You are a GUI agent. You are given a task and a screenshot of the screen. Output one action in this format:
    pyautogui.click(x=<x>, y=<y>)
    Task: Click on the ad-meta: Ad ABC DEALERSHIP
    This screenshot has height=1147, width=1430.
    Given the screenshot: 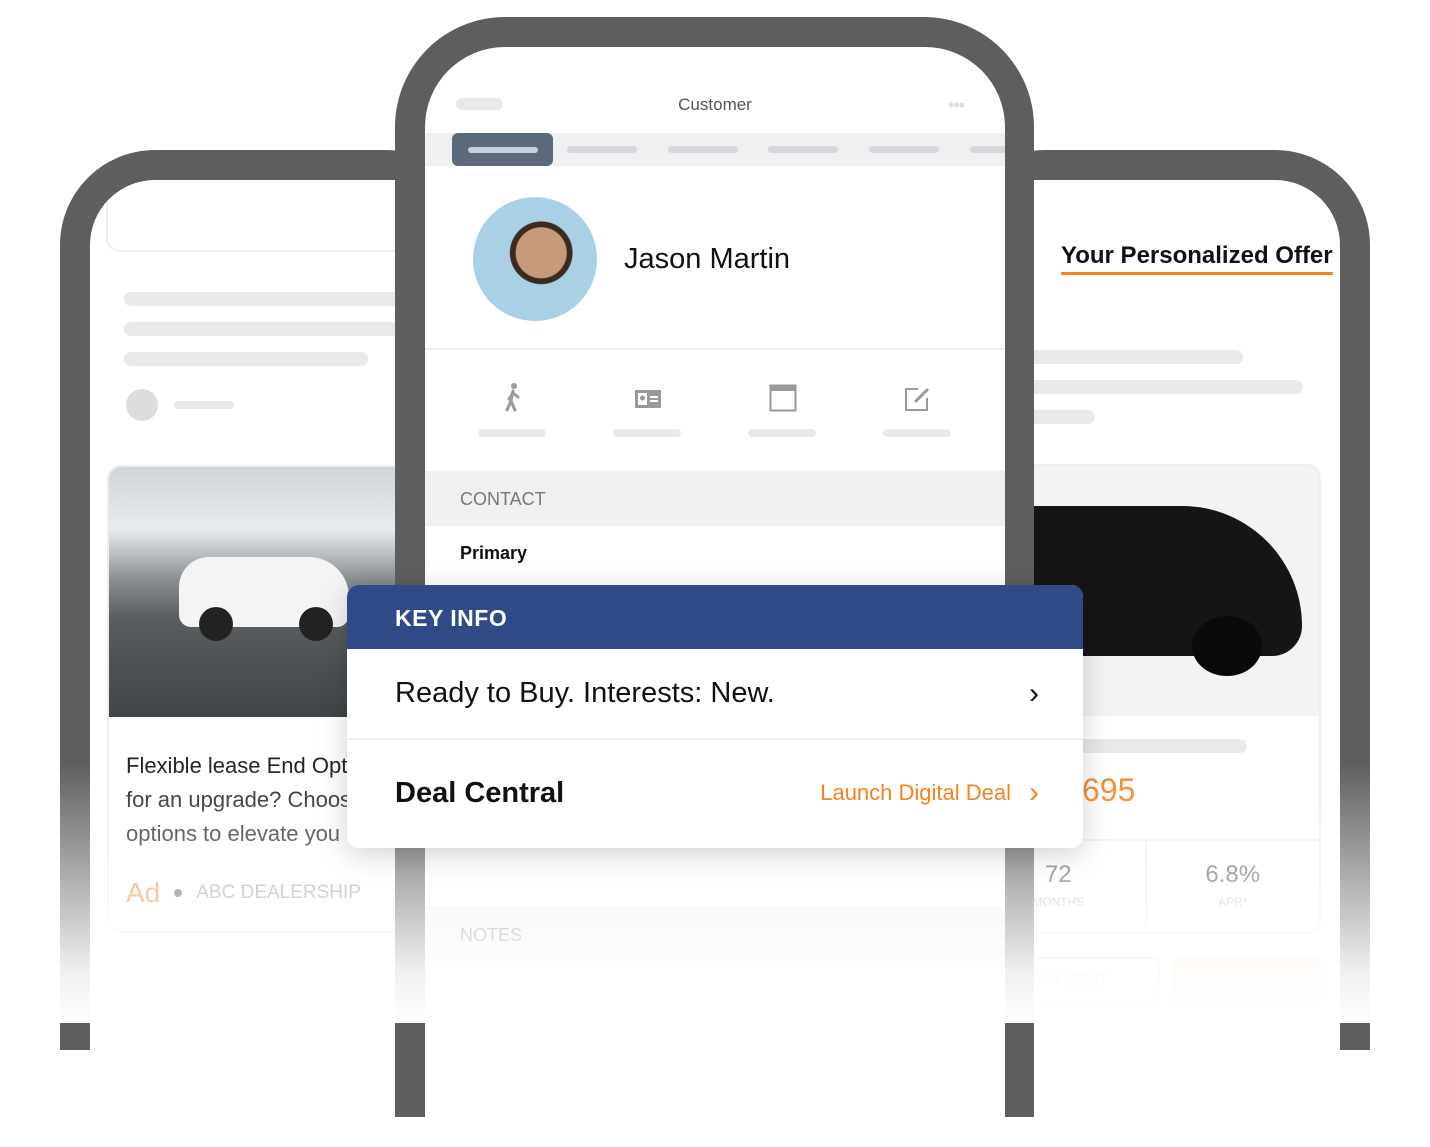 What is the action you would take?
    pyautogui.click(x=243, y=893)
    